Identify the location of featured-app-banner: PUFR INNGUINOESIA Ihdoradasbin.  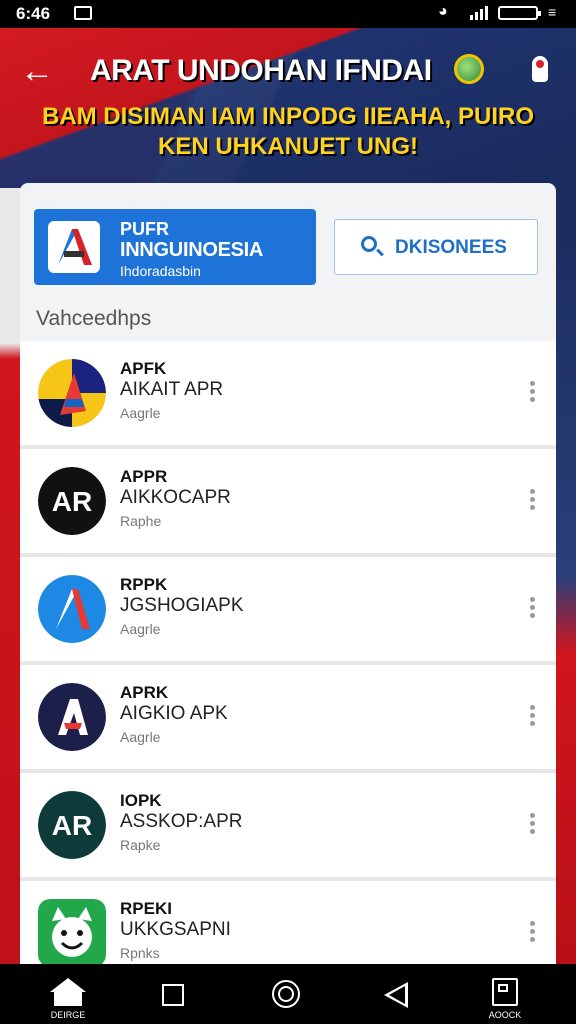
(175, 247).